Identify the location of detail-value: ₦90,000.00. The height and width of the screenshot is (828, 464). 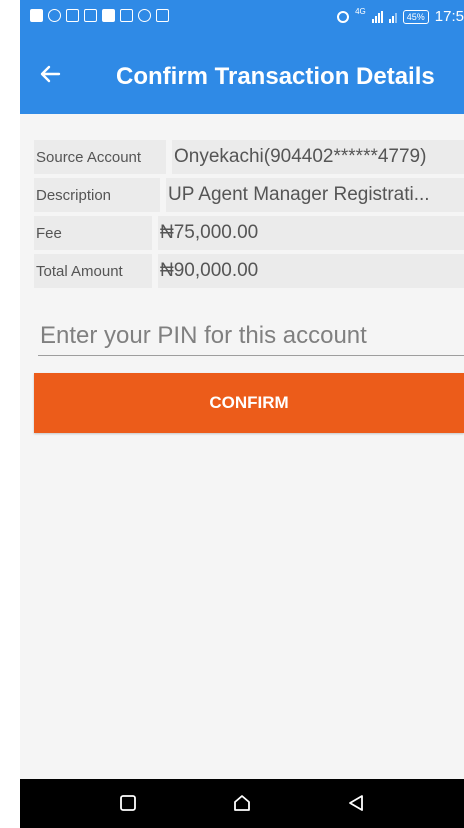
(311, 271).